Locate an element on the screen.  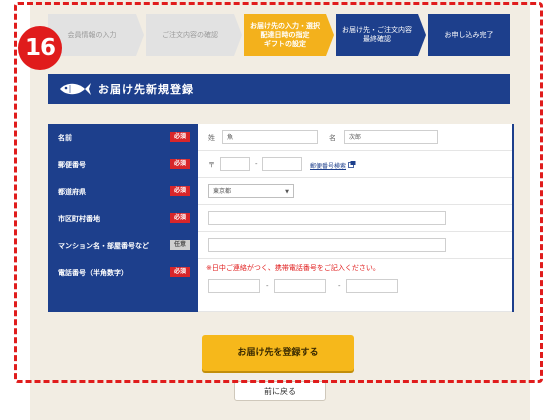
phone-third-input is located at coordinates (372, 286).